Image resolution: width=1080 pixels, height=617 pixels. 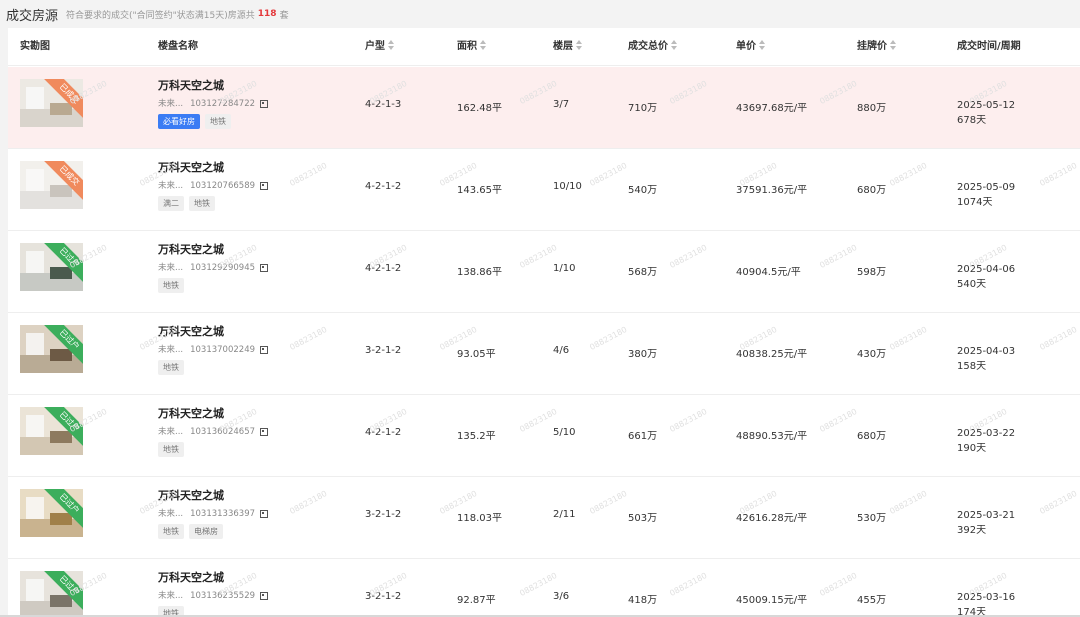 I want to click on result-count: 118, so click(x=267, y=14).